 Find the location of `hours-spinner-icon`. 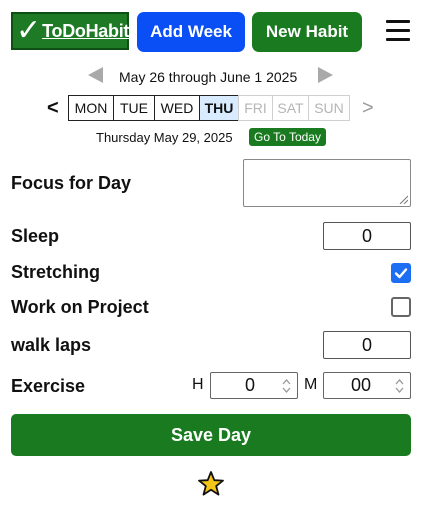

hours-spinner-icon is located at coordinates (286, 386).